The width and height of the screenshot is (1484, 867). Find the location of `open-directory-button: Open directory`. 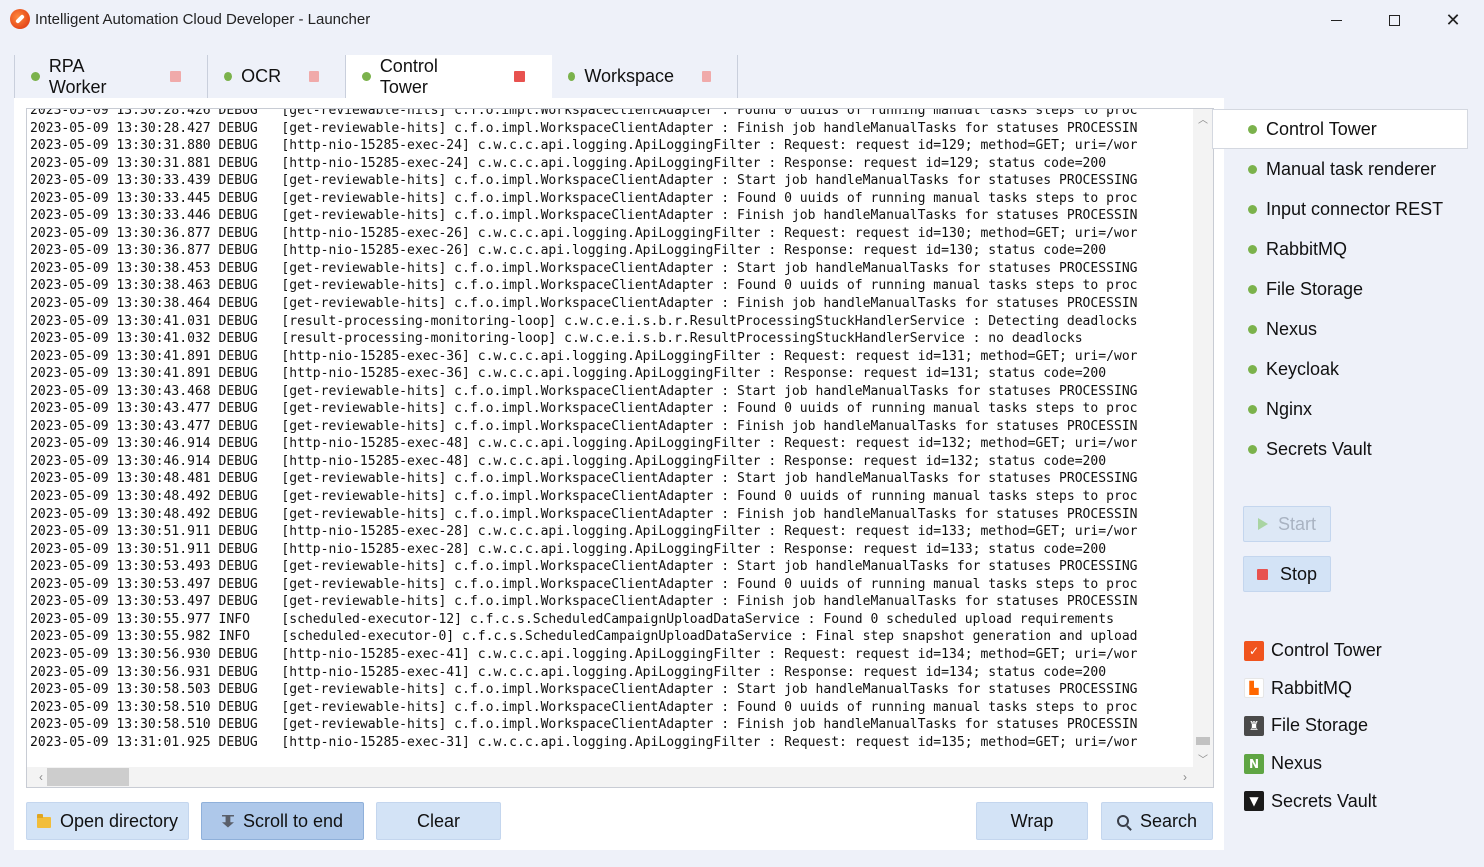

open-directory-button: Open directory is located at coordinates (107, 821).